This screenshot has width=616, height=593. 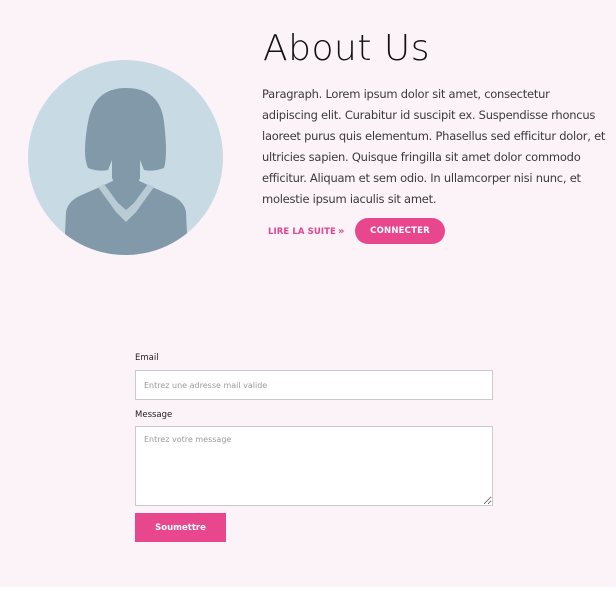 What do you see at coordinates (154, 415) in the screenshot?
I see `message-label: Message` at bounding box center [154, 415].